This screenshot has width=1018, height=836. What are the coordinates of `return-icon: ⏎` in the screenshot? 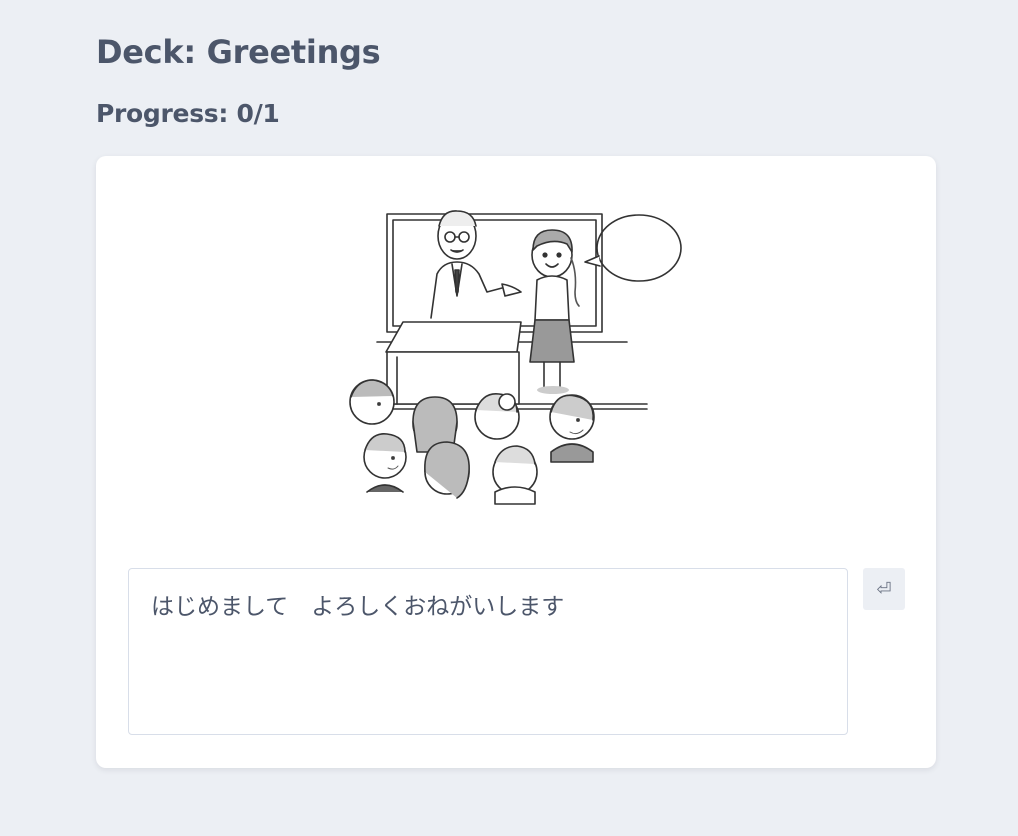 It's located at (884, 588).